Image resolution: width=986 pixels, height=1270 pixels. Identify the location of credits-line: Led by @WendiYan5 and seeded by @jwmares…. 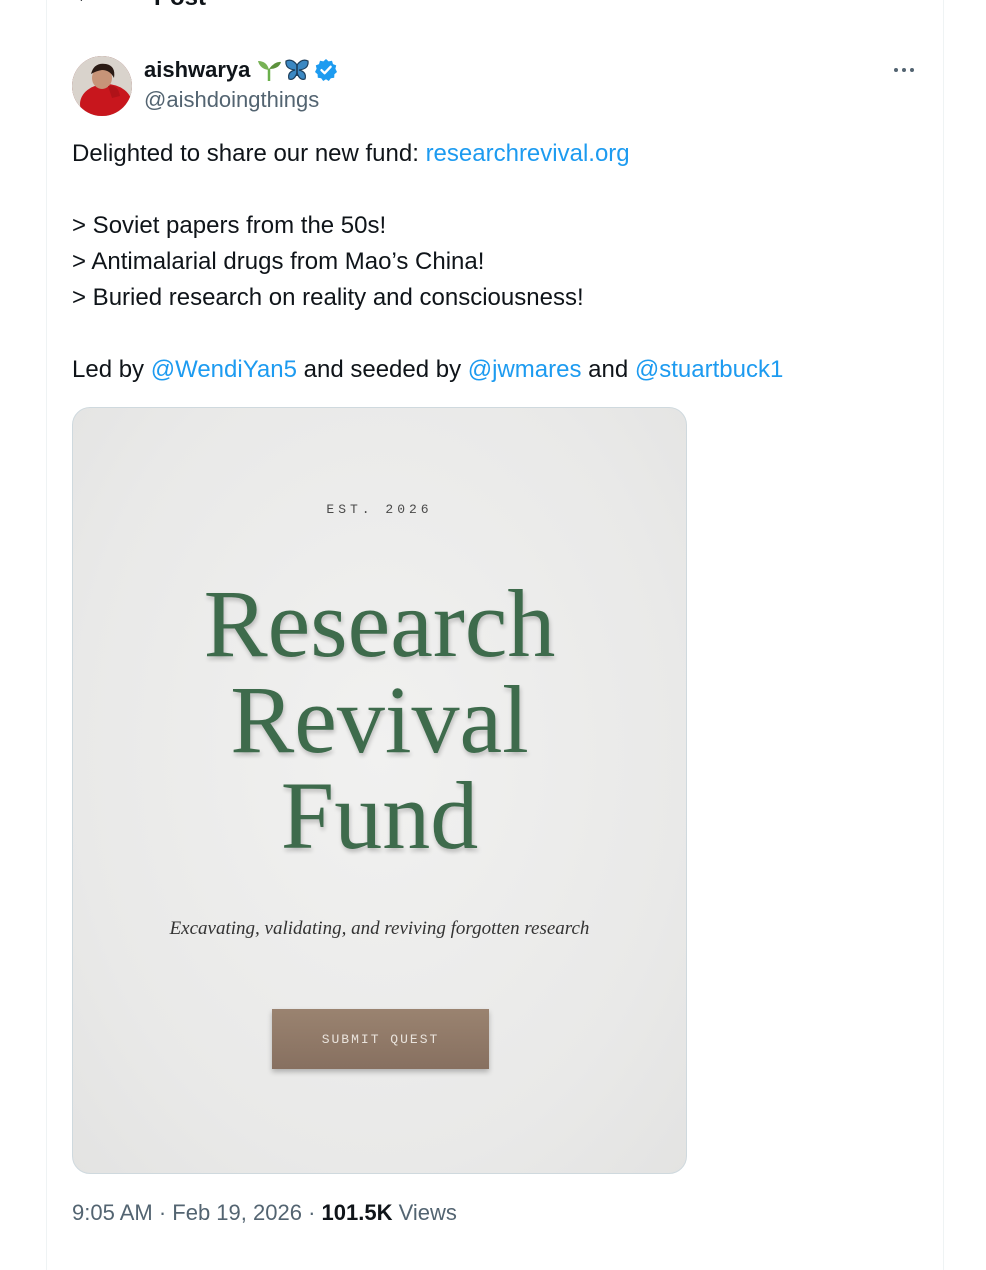
(492, 370).